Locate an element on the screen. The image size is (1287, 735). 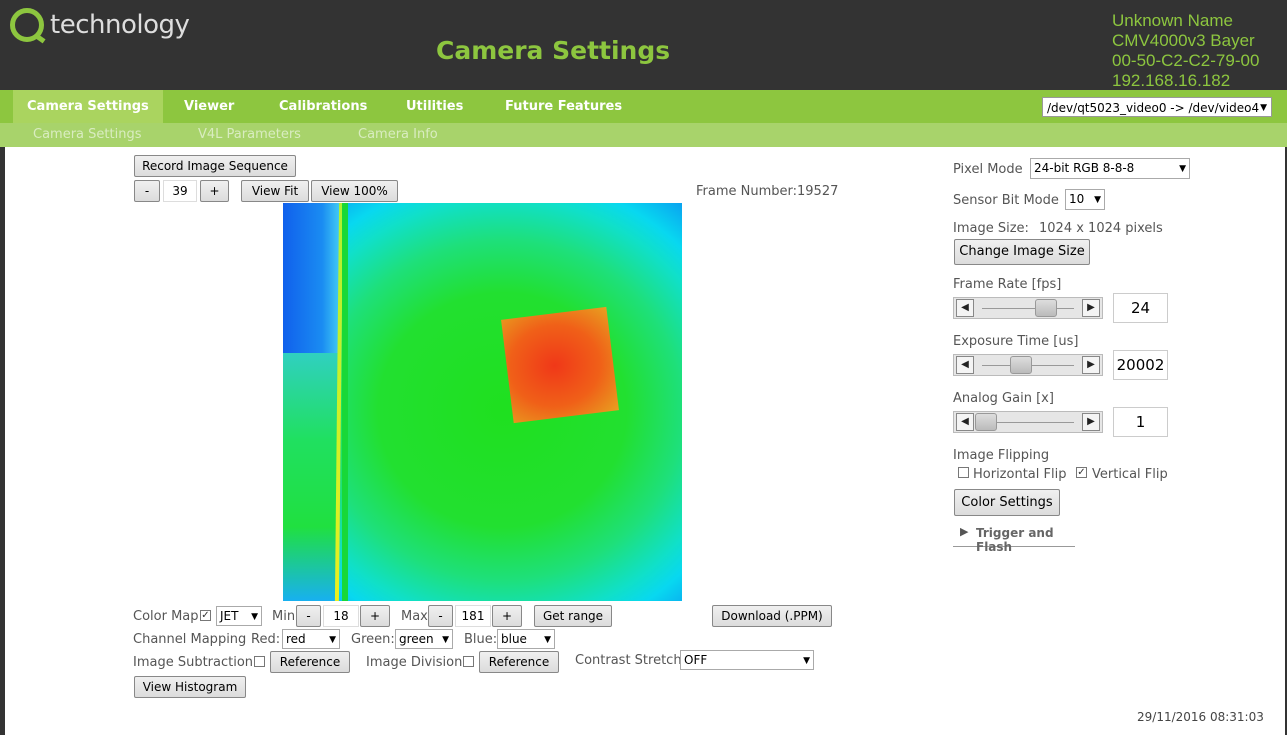
download-ppm-button: Download (.PPM) is located at coordinates (772, 616).